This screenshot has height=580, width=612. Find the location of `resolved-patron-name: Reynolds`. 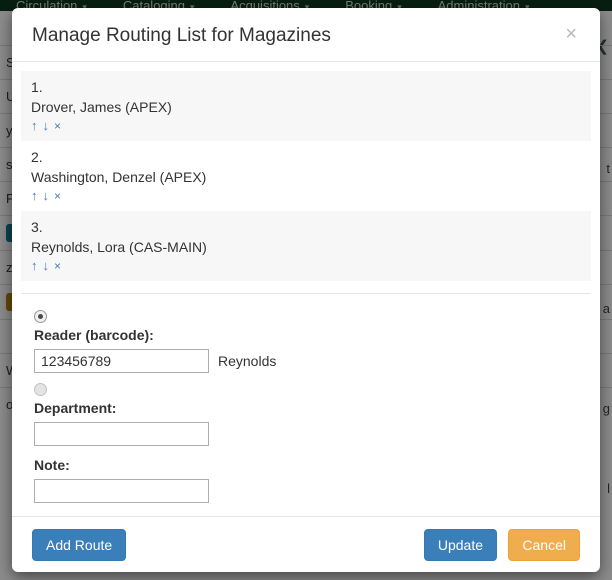

resolved-patron-name: Reynolds is located at coordinates (247, 361).